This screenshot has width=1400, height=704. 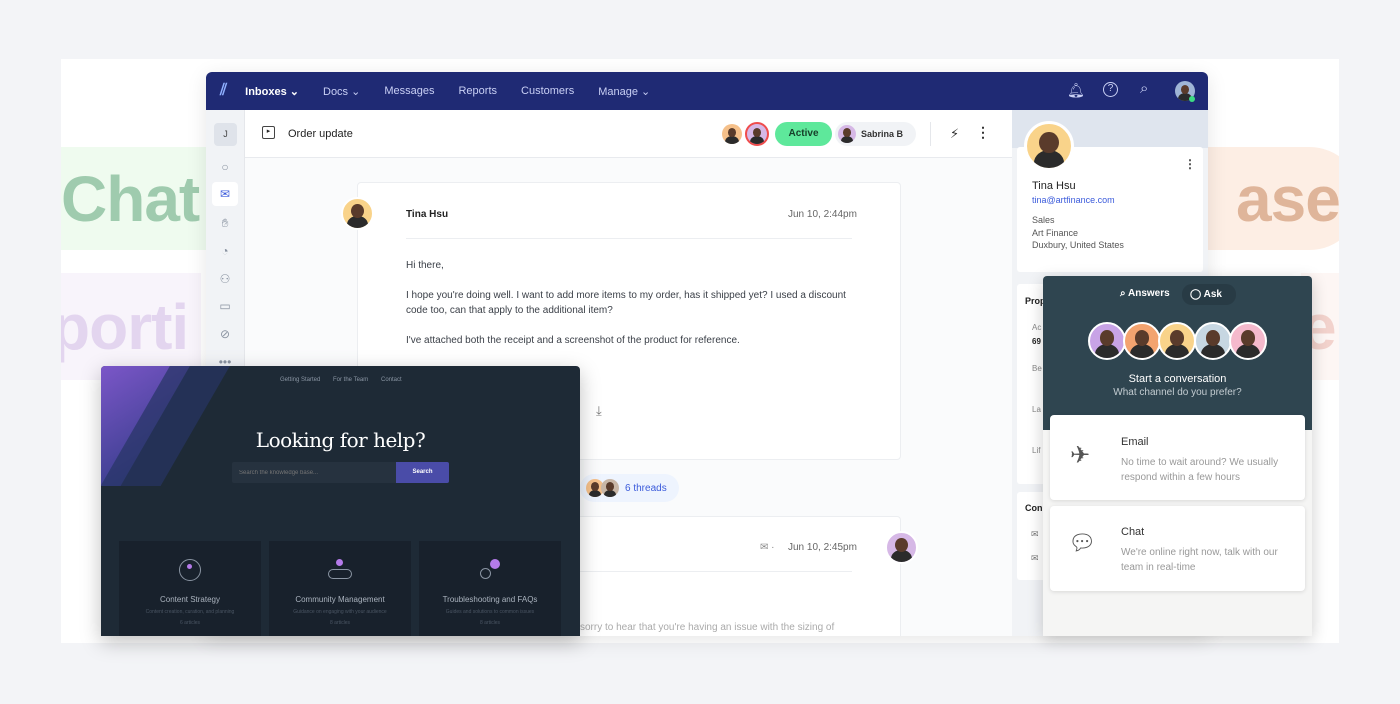 What do you see at coordinates (803, 134) in the screenshot?
I see `status-badge: Active` at bounding box center [803, 134].